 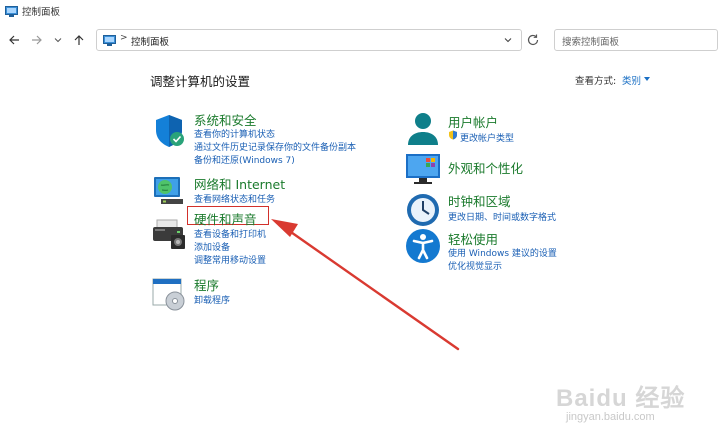 I want to click on search-placeholder: 搜索控制面板, so click(x=591, y=42).